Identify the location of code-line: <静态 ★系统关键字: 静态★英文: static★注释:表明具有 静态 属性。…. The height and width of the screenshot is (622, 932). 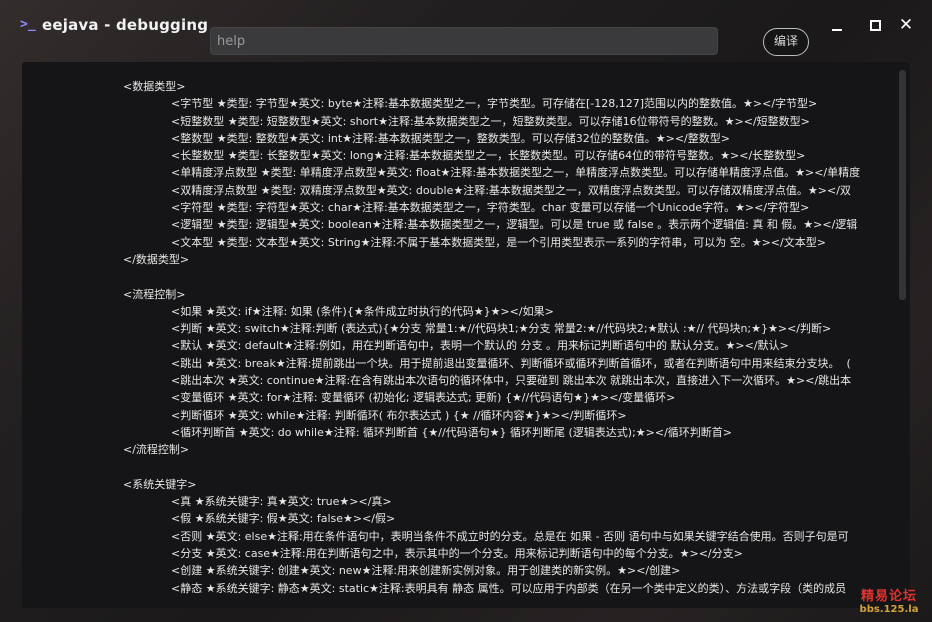
(516, 588).